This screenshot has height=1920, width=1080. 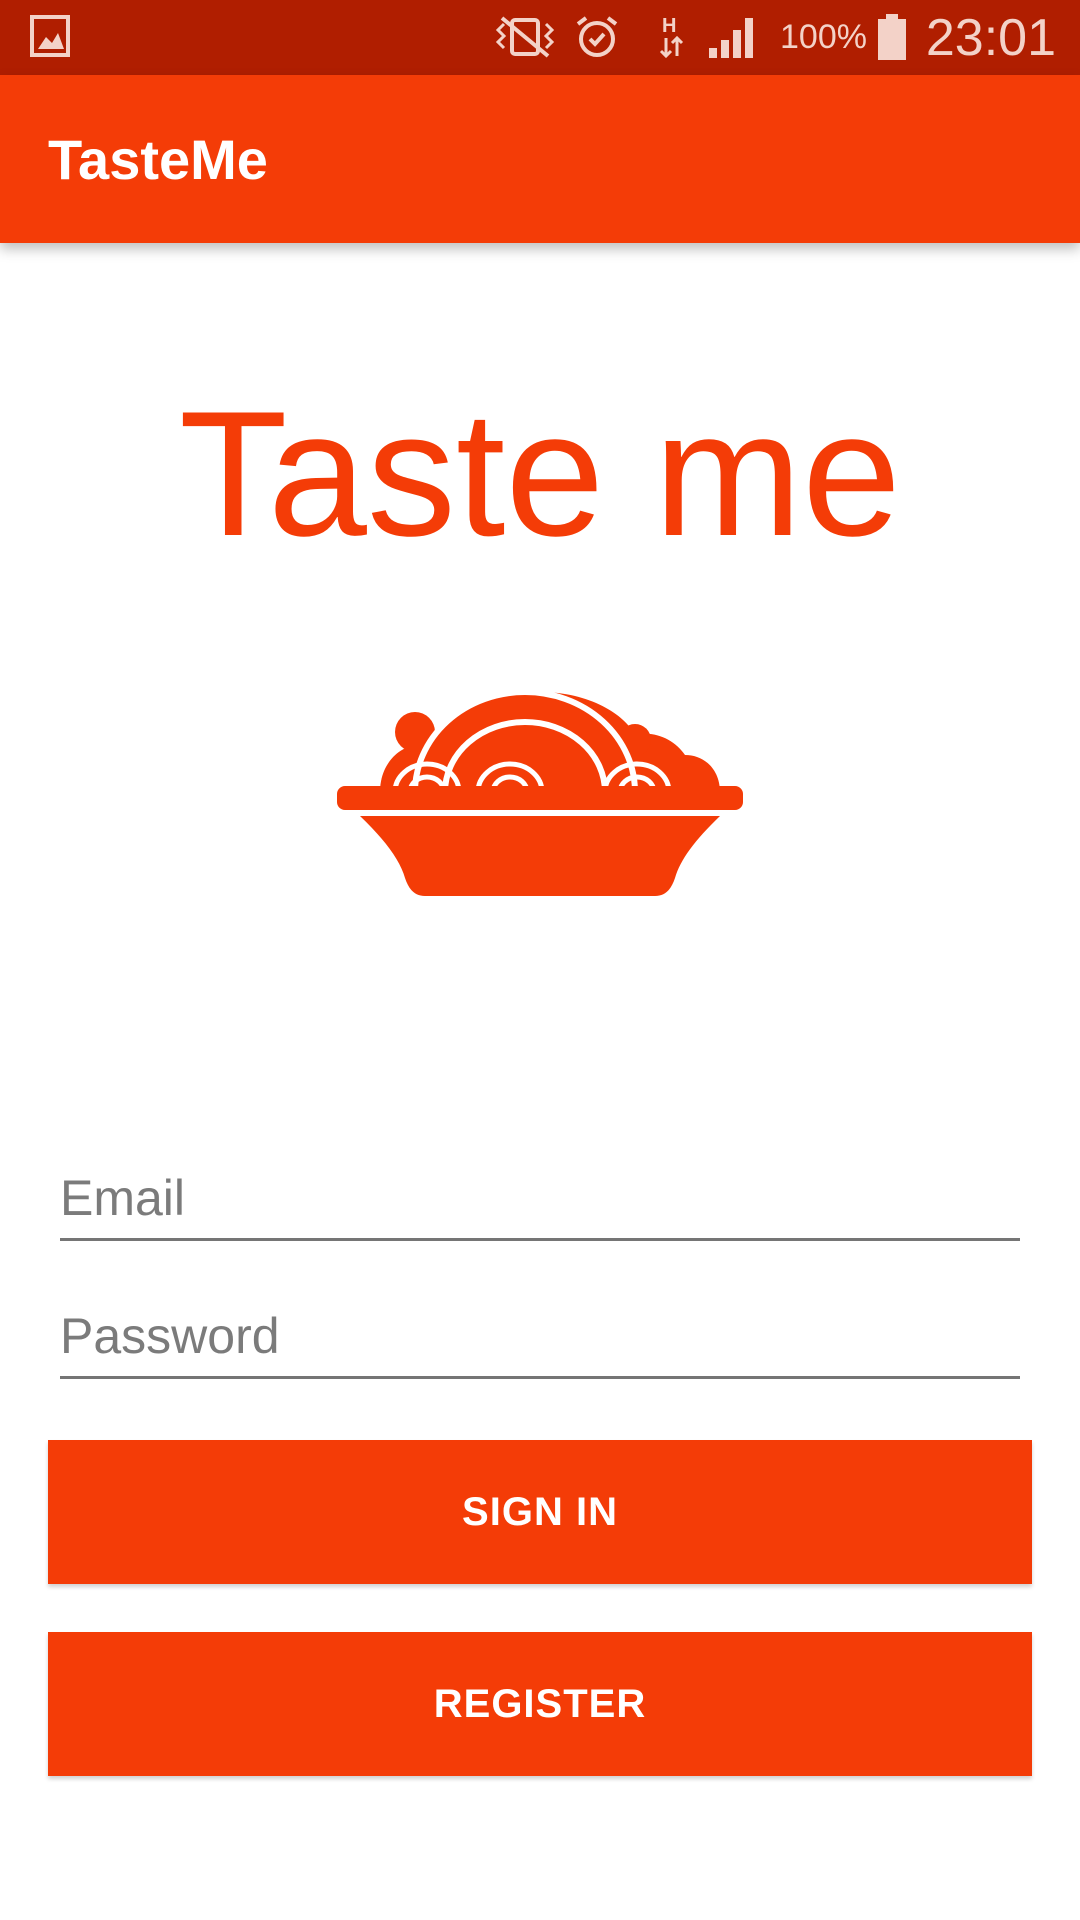 I want to click on email-field, so click(x=540, y=1199).